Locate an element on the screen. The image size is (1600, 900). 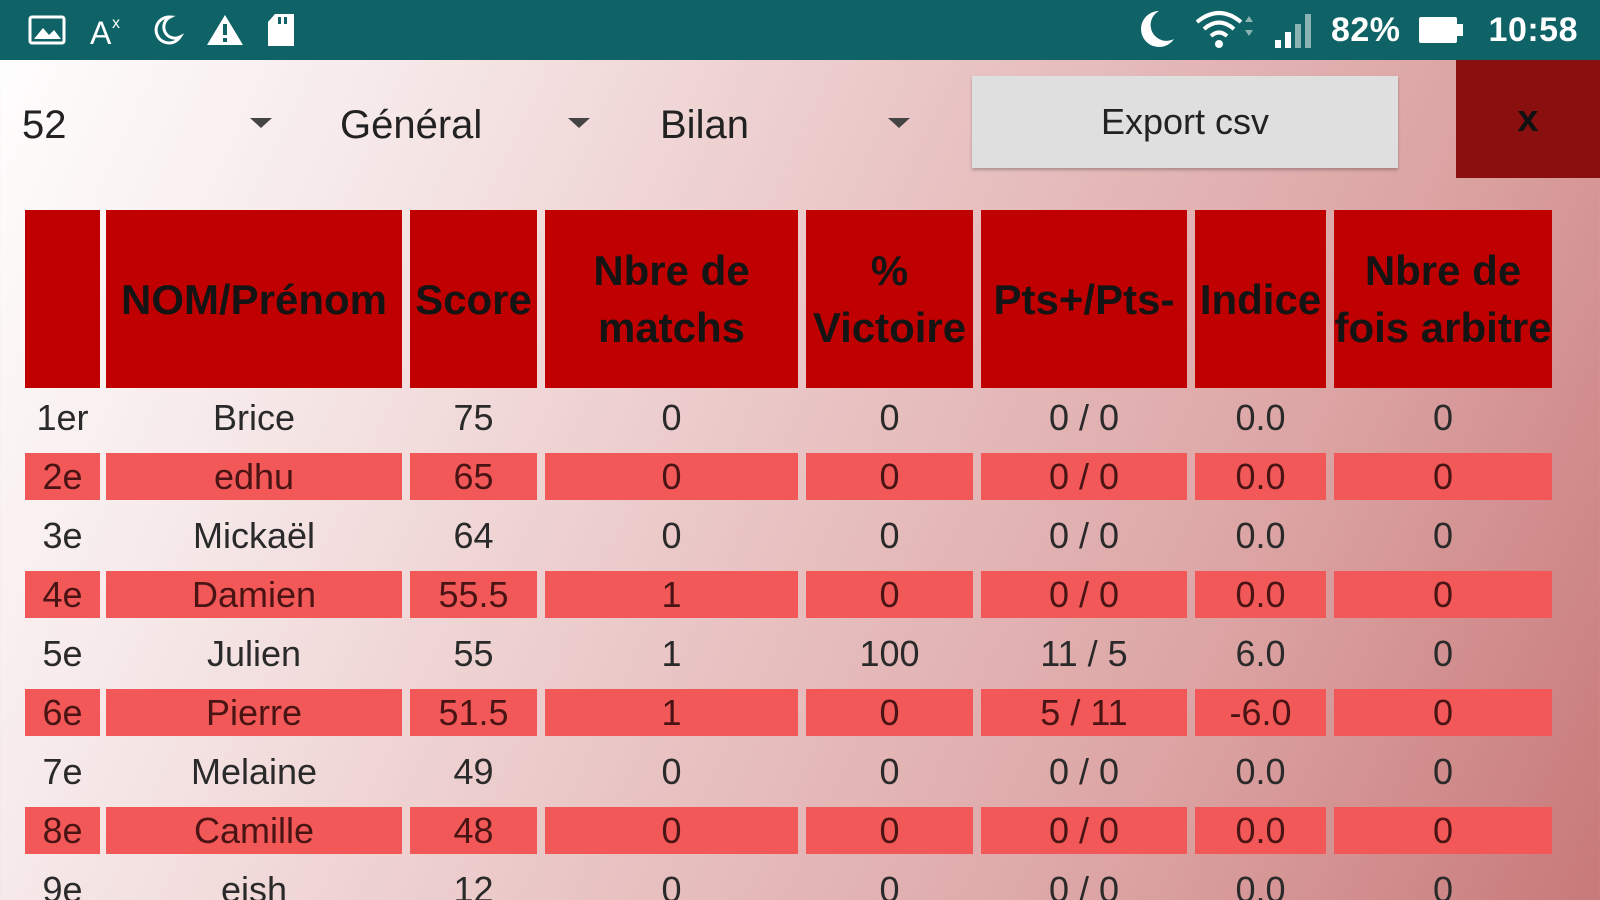
battery-icon is located at coordinates (1442, 30).